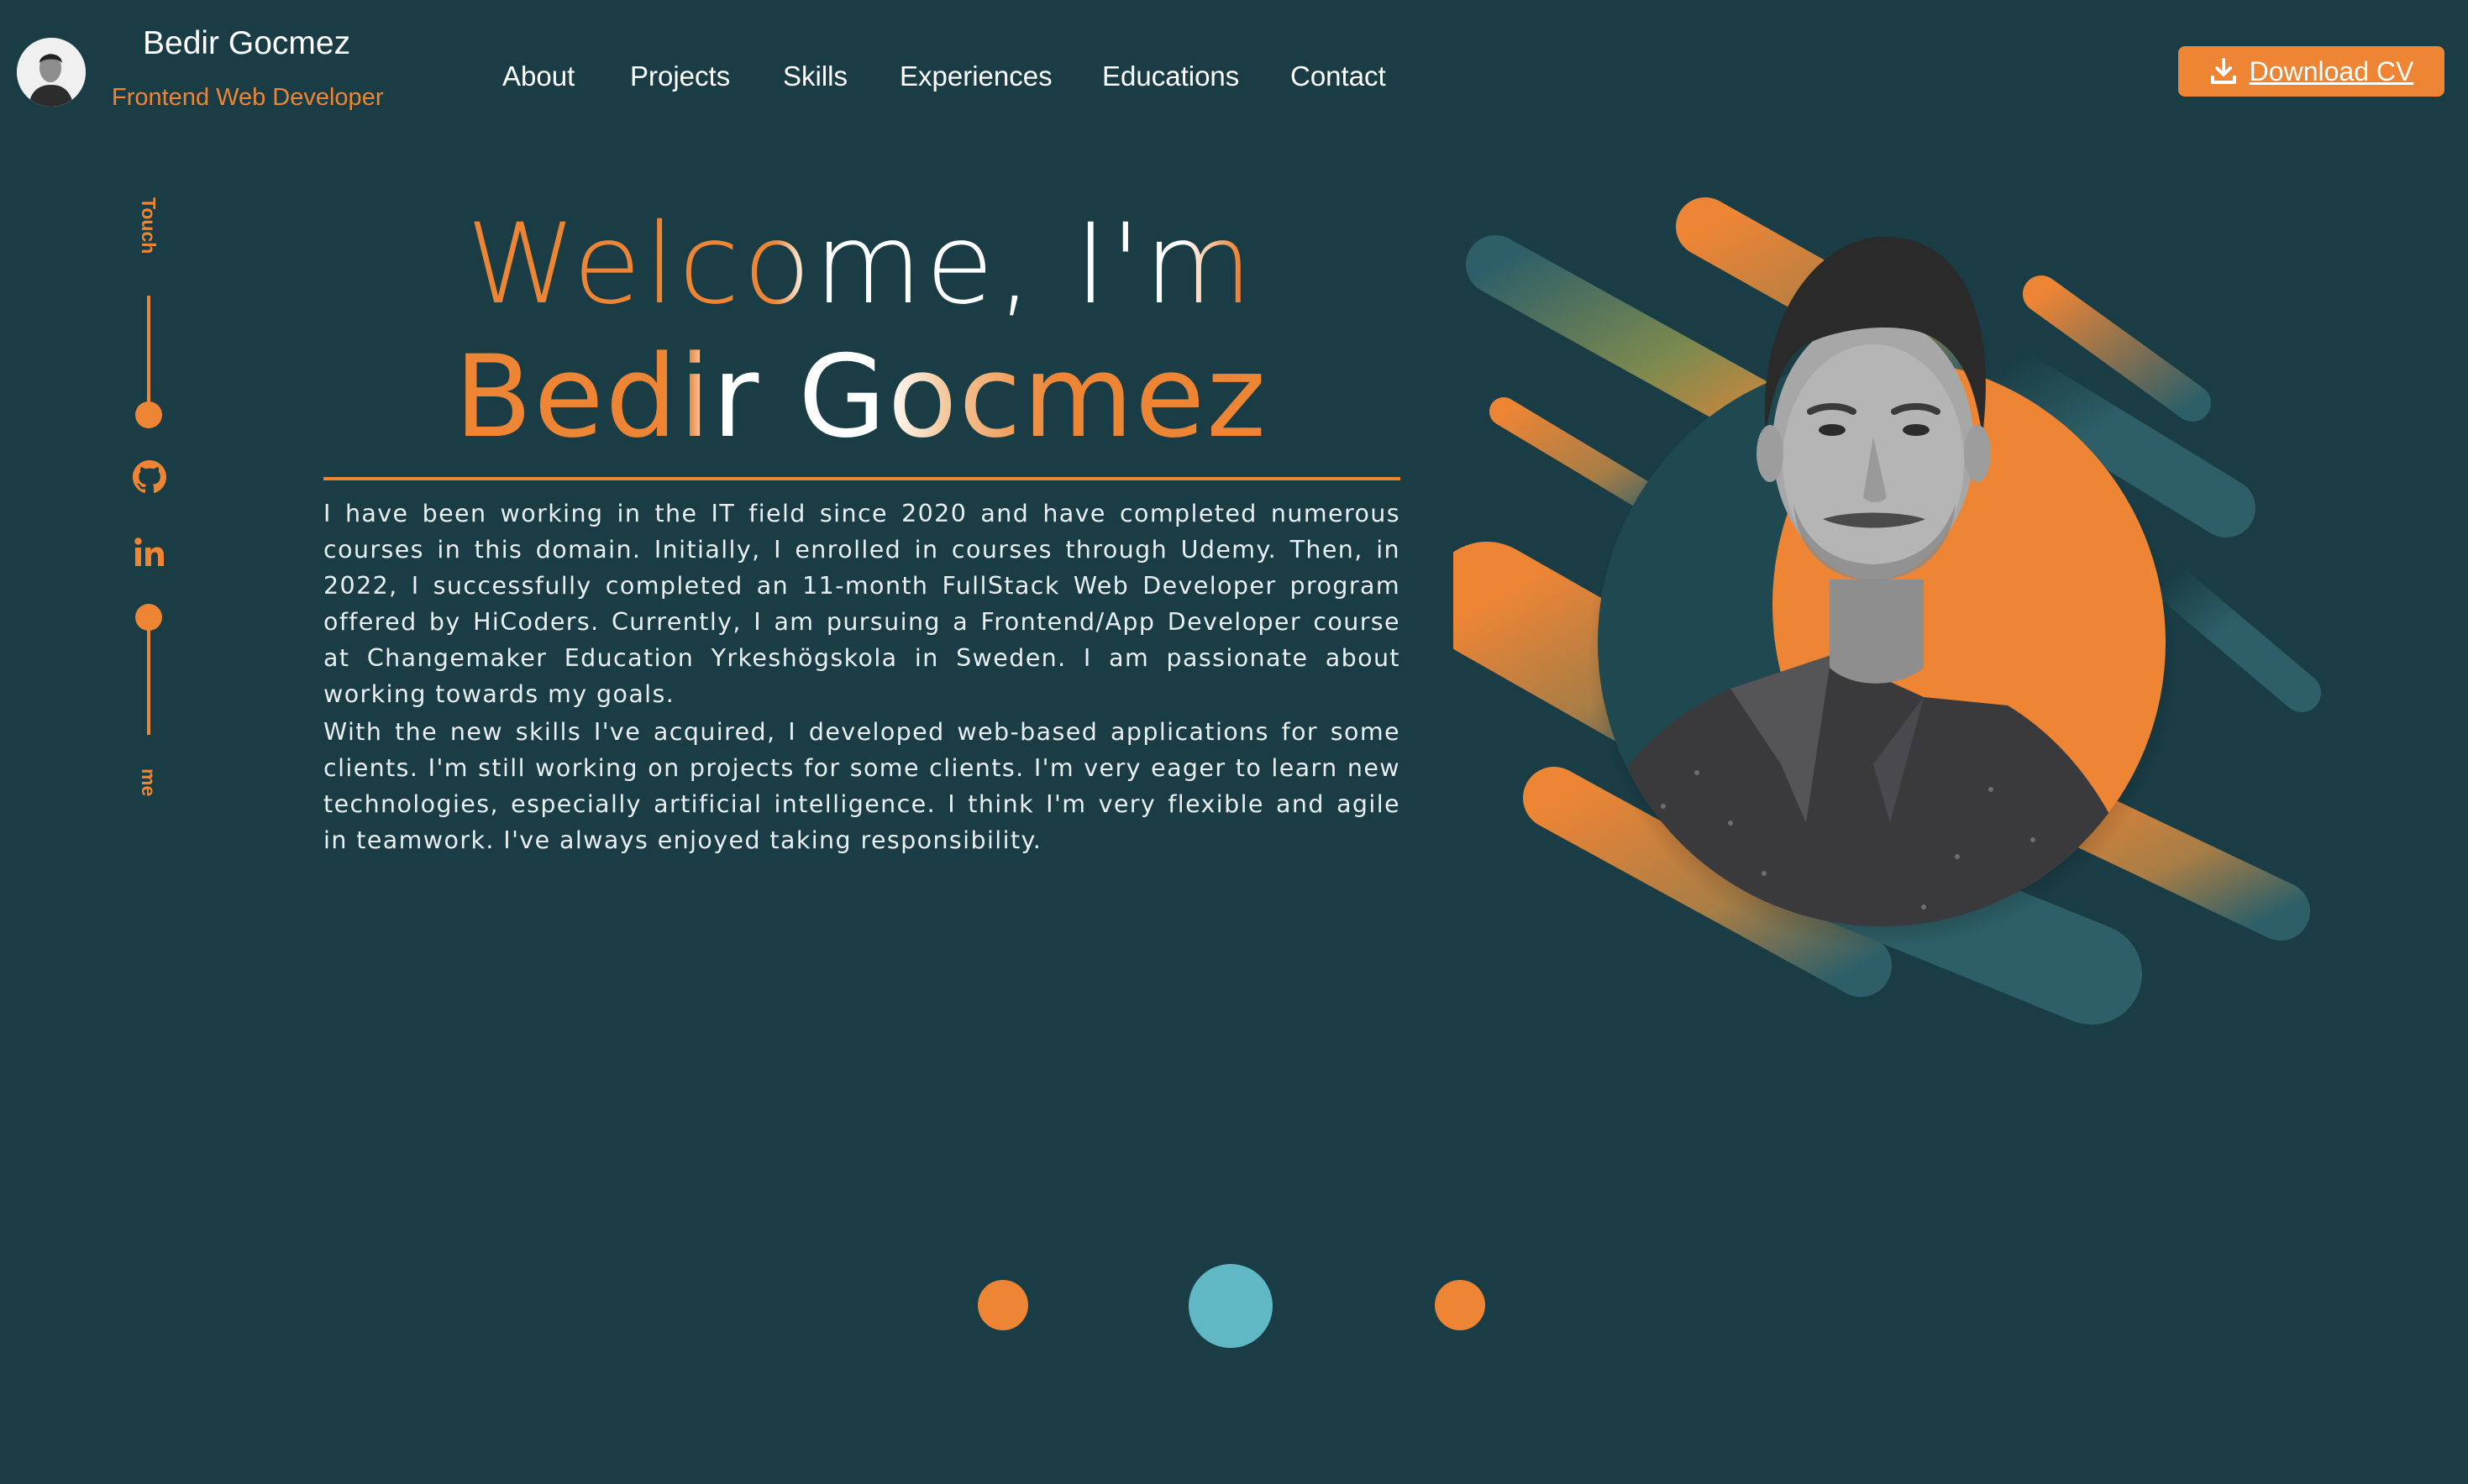 Image resolution: width=2468 pixels, height=1484 pixels. What do you see at coordinates (149, 355) in the screenshot?
I see `rail-line-top` at bounding box center [149, 355].